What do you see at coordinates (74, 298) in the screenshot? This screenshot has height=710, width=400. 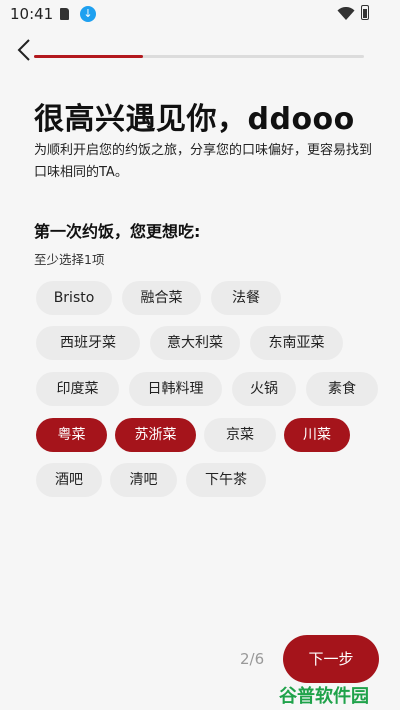 I see `tag-bristo: Bristo` at bounding box center [74, 298].